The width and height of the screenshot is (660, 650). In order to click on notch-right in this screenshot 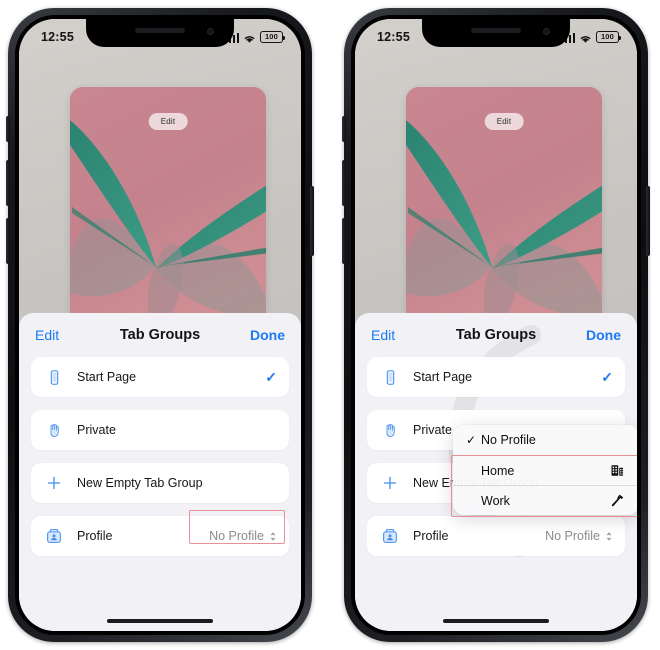, I will do `click(496, 33)`.